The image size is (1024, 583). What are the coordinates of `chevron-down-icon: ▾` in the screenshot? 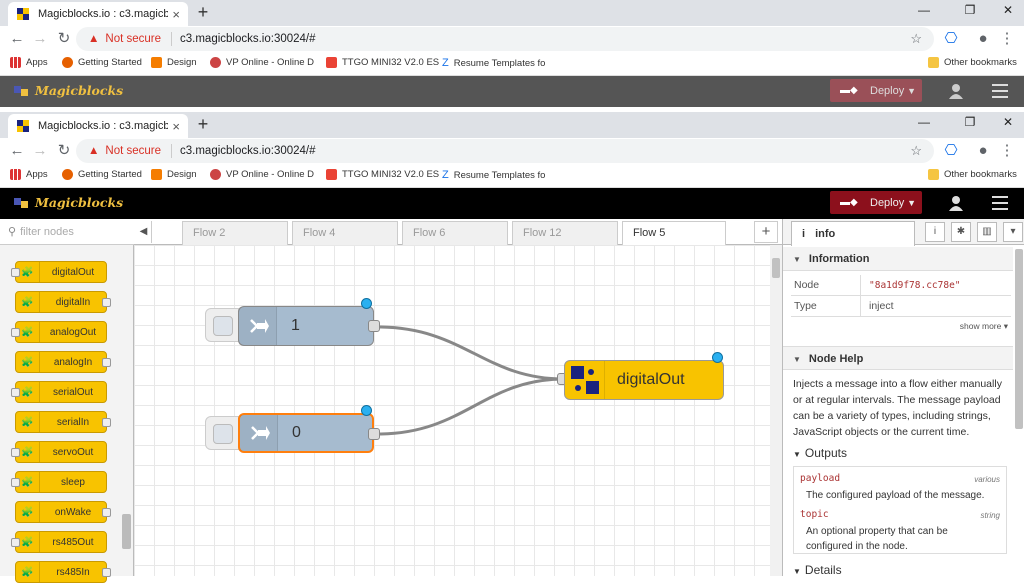 It's located at (1013, 232).